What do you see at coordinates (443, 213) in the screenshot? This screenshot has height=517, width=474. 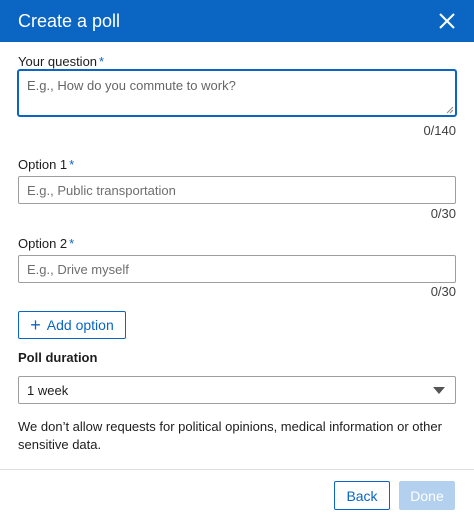 I see `option-1-char-counter: 0/30` at bounding box center [443, 213].